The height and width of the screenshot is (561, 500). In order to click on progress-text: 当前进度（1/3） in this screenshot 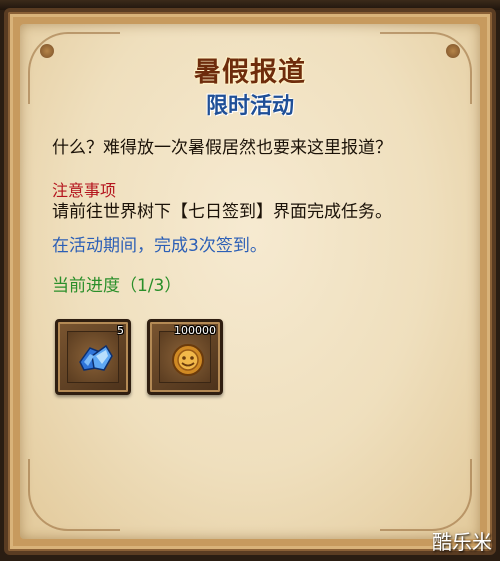, I will do `click(117, 286)`.